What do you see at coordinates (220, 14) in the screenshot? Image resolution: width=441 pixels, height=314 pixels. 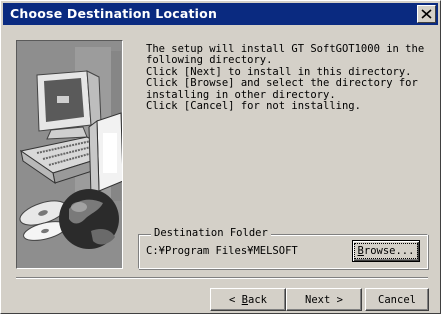 I see `title-bar: Choose Destination Location` at bounding box center [220, 14].